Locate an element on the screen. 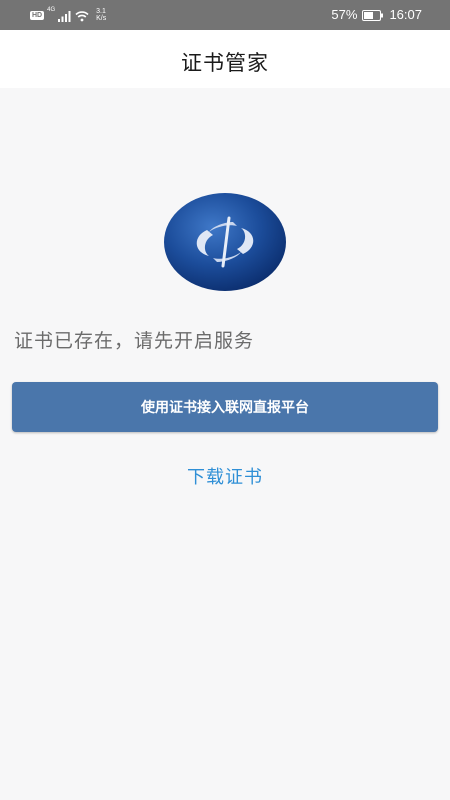  page-title: 证书管家 is located at coordinates (225, 63).